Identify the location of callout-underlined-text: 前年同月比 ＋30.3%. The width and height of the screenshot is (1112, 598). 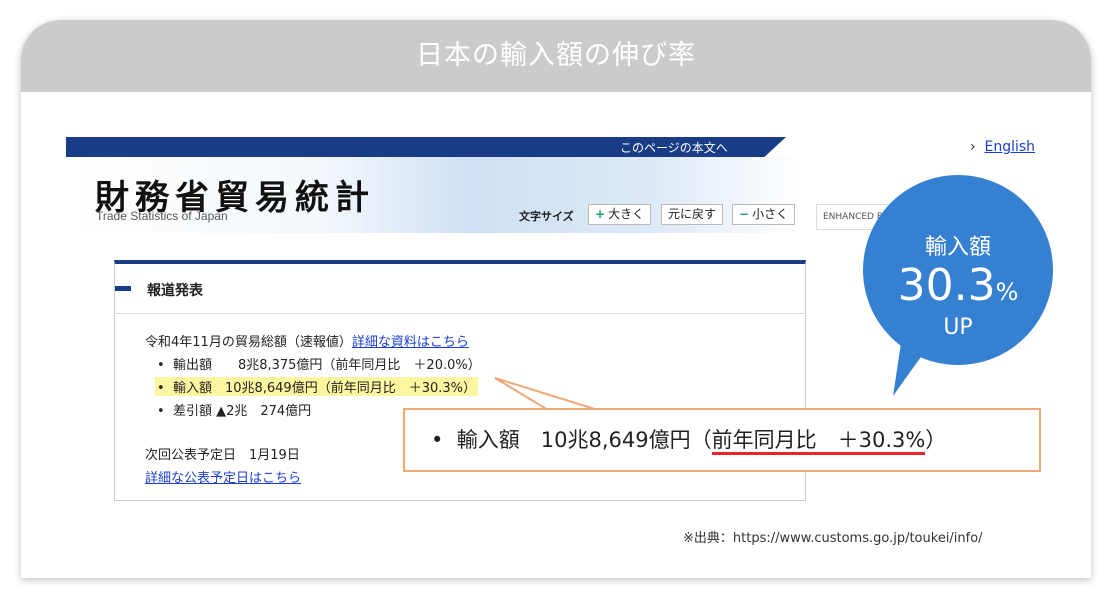
(818, 441).